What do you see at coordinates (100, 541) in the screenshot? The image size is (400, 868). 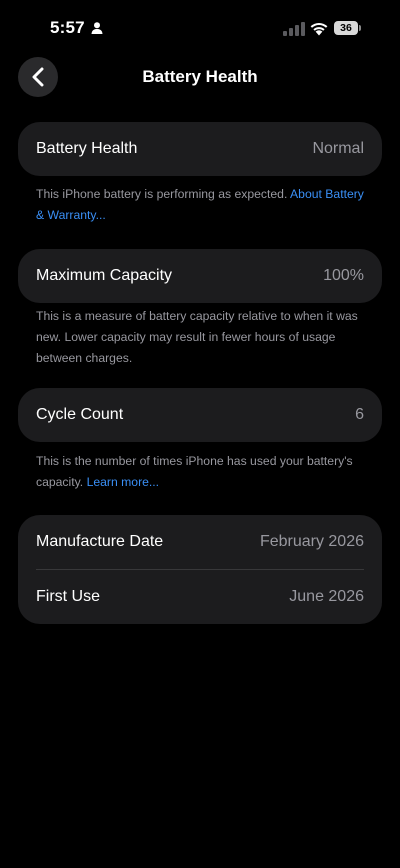 I see `manufacture-date-label: Manufacture Date` at bounding box center [100, 541].